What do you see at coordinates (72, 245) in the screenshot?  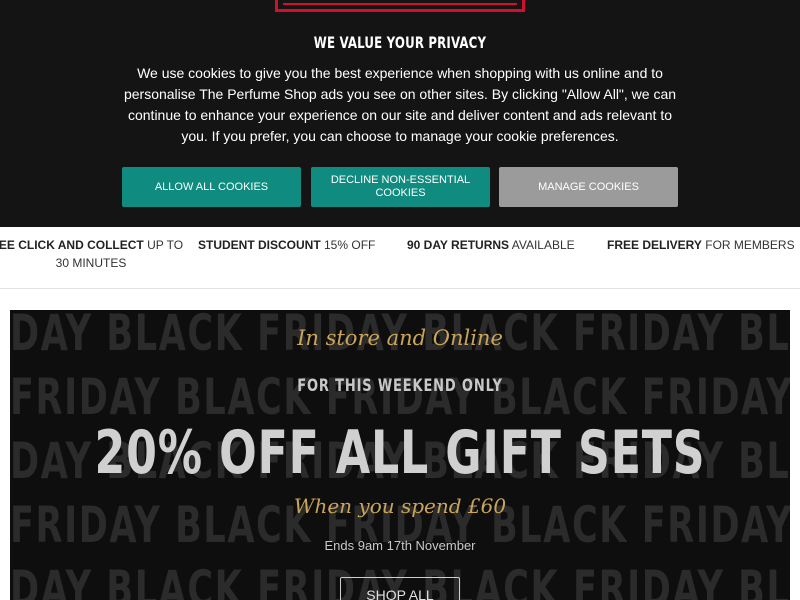 I see `usp-bold: EE CLICK AND COLLECT` at bounding box center [72, 245].